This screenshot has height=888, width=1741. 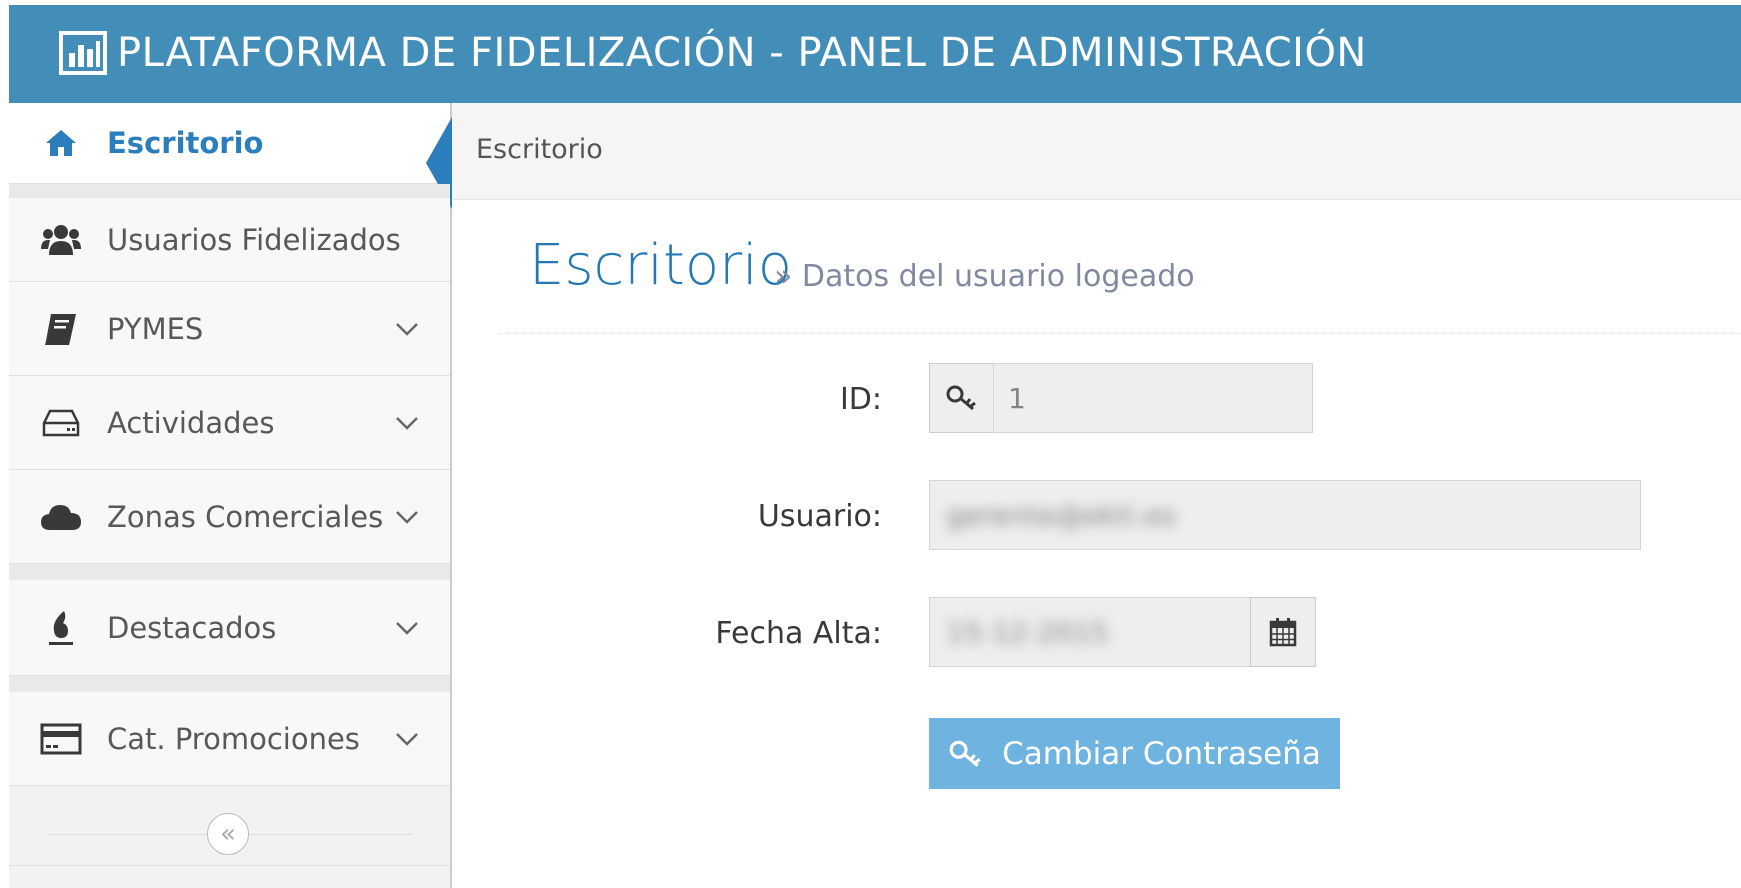 I want to click on sidebar-item-usuarios-fidelizados: Usuarios Fidelizados, so click(x=229, y=240).